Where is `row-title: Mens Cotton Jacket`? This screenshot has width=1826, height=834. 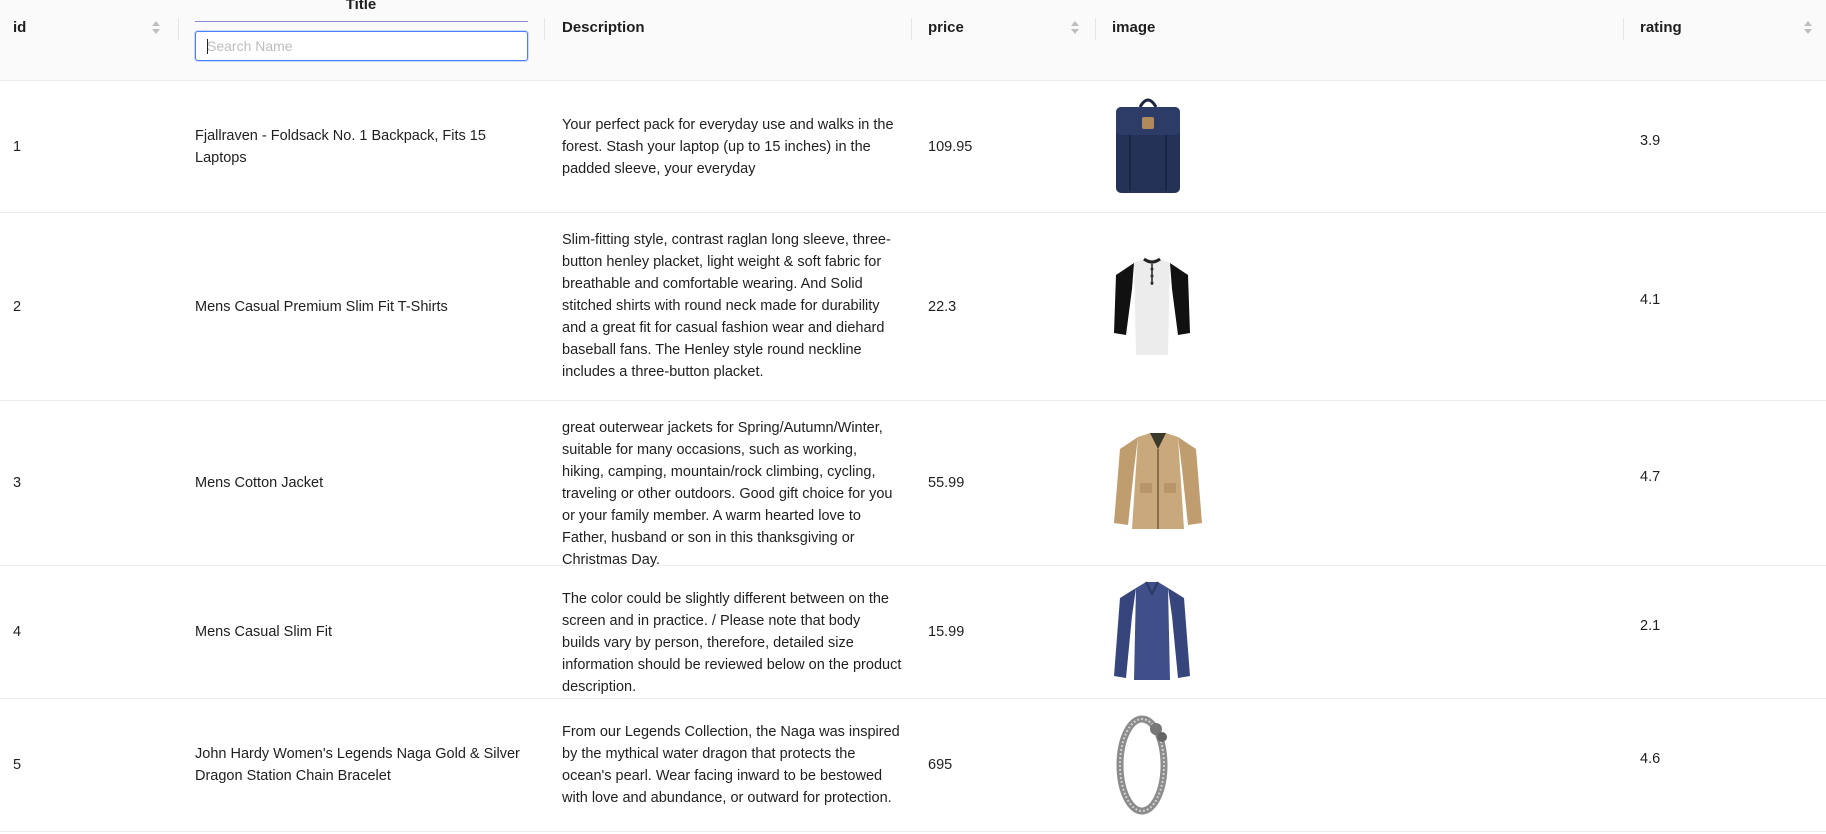
row-title: Mens Cotton Jacket is located at coordinates (259, 483).